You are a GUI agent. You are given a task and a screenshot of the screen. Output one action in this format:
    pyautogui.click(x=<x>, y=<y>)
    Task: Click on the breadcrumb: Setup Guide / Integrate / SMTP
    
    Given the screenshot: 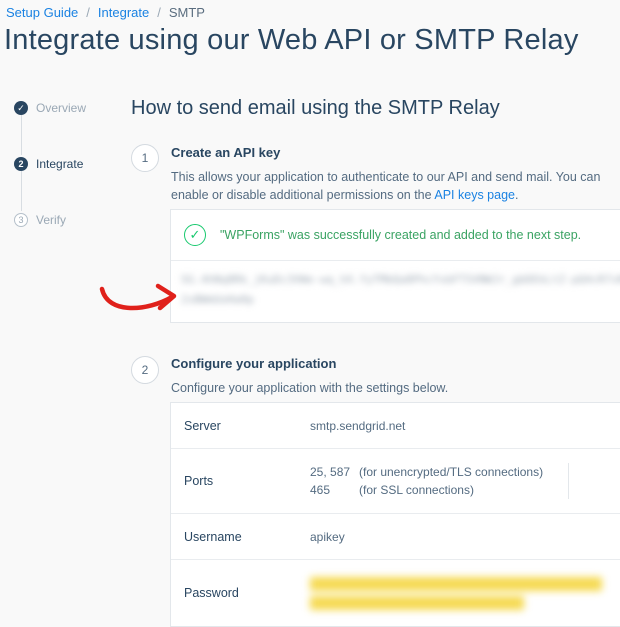 What is the action you would take?
    pyautogui.click(x=105, y=12)
    